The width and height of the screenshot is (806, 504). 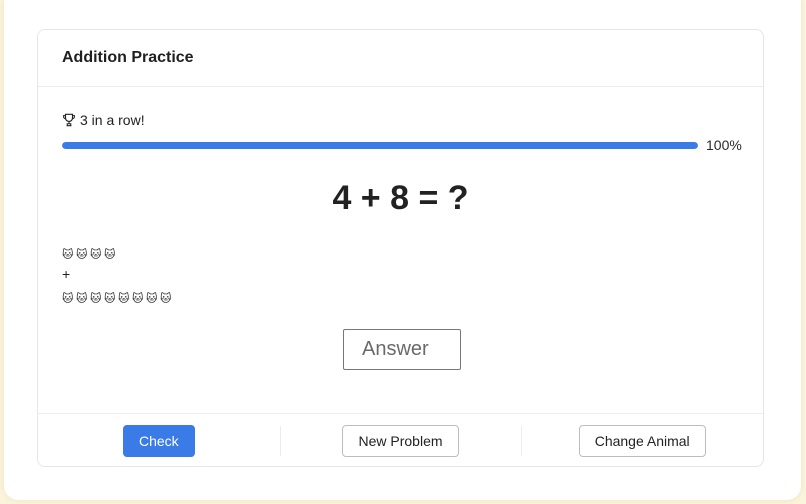 What do you see at coordinates (724, 145) in the screenshot?
I see `progress-label: 100%` at bounding box center [724, 145].